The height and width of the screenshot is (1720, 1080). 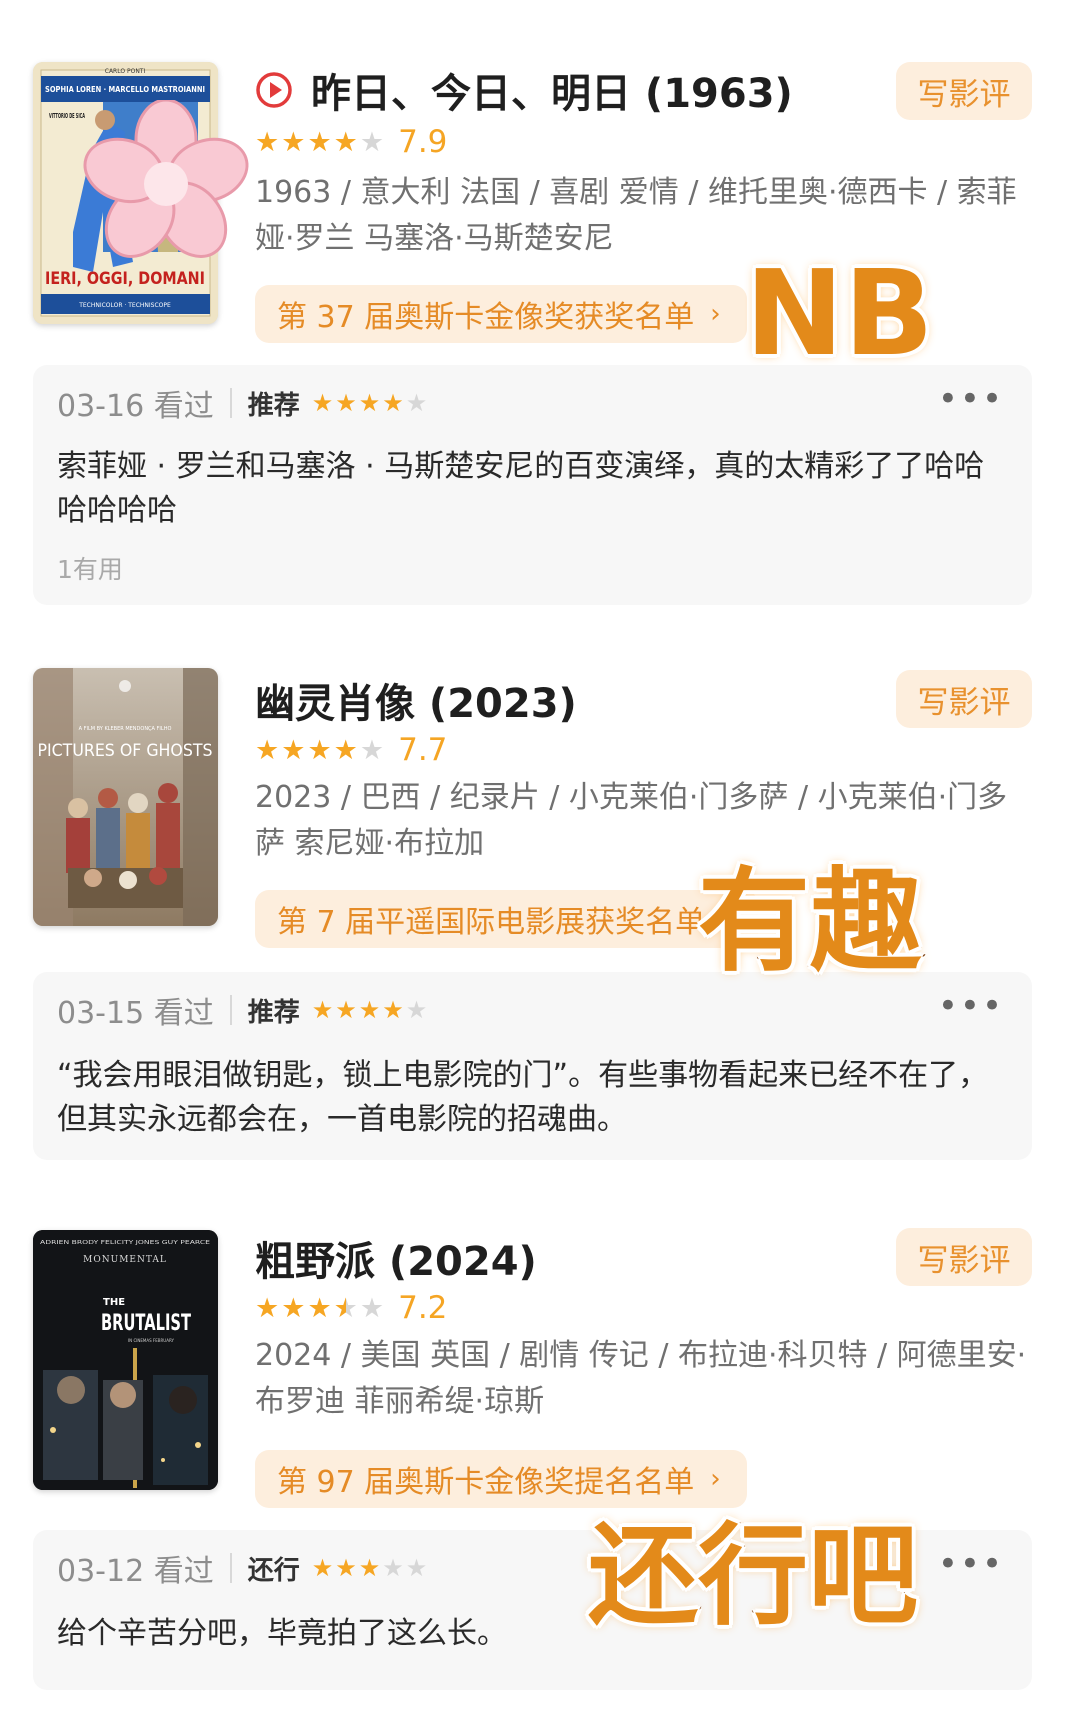 What do you see at coordinates (125, 1243) in the screenshot?
I see `poster-credits: ADRIEN BRODY FELICITY JONES GUY PEARCE` at bounding box center [125, 1243].